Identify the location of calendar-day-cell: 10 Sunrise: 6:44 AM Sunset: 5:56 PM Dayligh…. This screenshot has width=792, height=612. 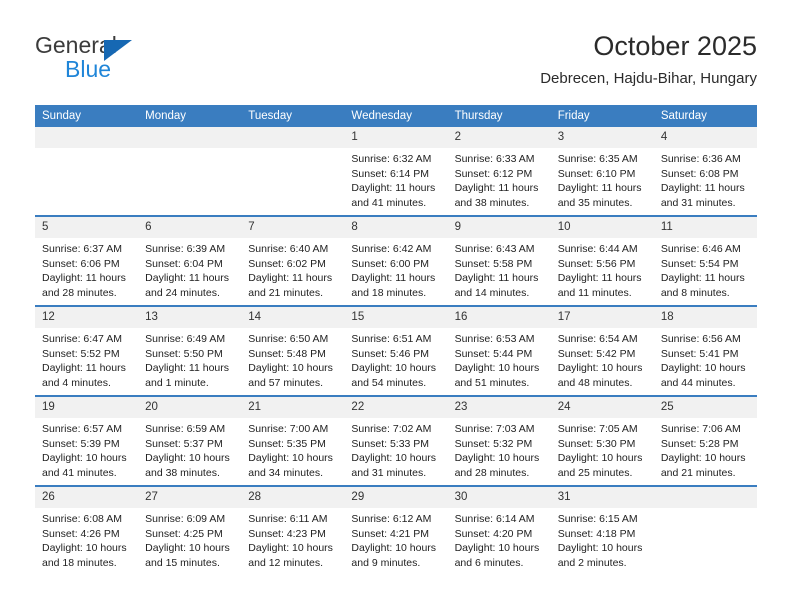
(602, 260).